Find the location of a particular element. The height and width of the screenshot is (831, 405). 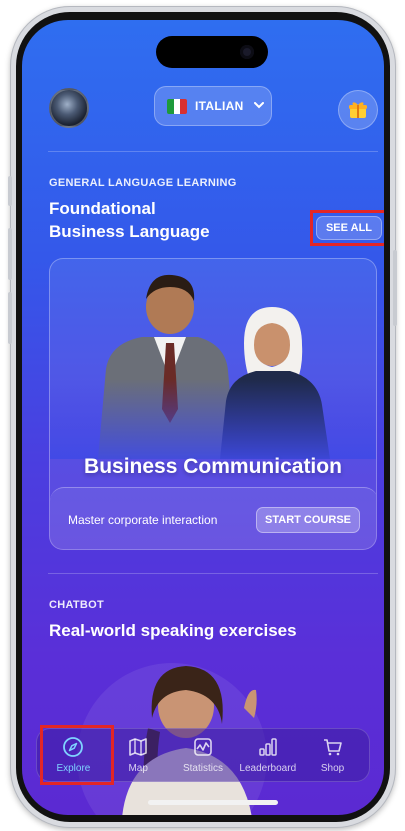

chatbot-title: Real-world speaking exercises is located at coordinates (173, 630).